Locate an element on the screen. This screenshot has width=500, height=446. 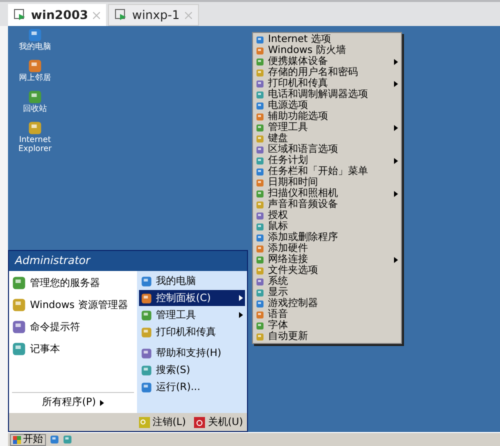
menu-item: 区域和语言选项 is located at coordinates (303, 149).